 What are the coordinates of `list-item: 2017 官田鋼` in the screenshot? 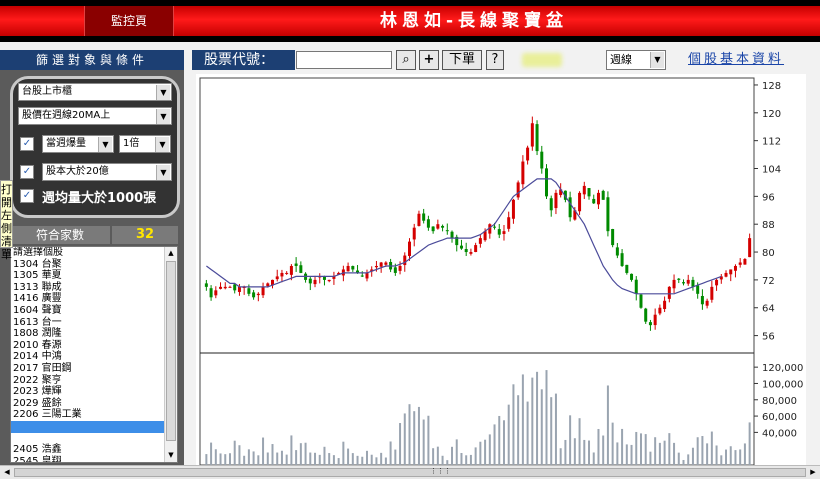 It's located at (94, 369).